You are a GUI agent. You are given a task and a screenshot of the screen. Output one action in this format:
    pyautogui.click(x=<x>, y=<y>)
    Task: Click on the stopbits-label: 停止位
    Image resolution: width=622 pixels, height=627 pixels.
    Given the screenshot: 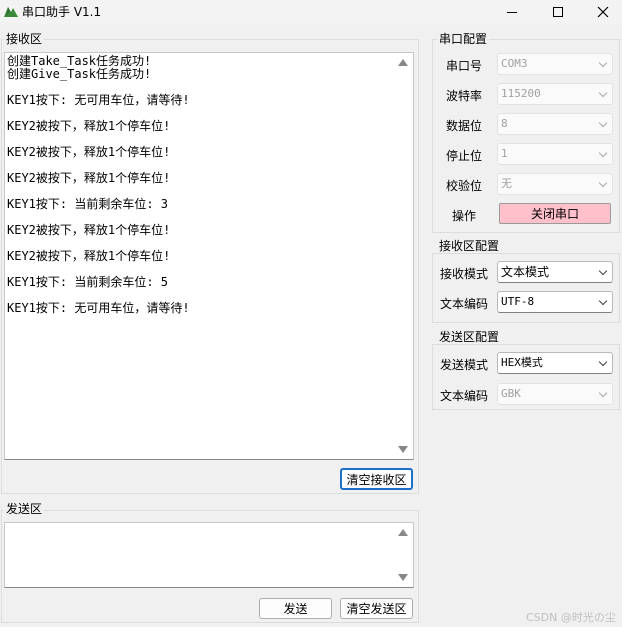 What is the action you would take?
    pyautogui.click(x=463, y=156)
    